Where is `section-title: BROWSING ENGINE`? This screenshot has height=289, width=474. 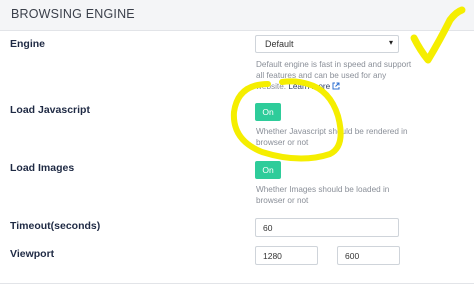 section-title: BROWSING ENGINE is located at coordinates (73, 14).